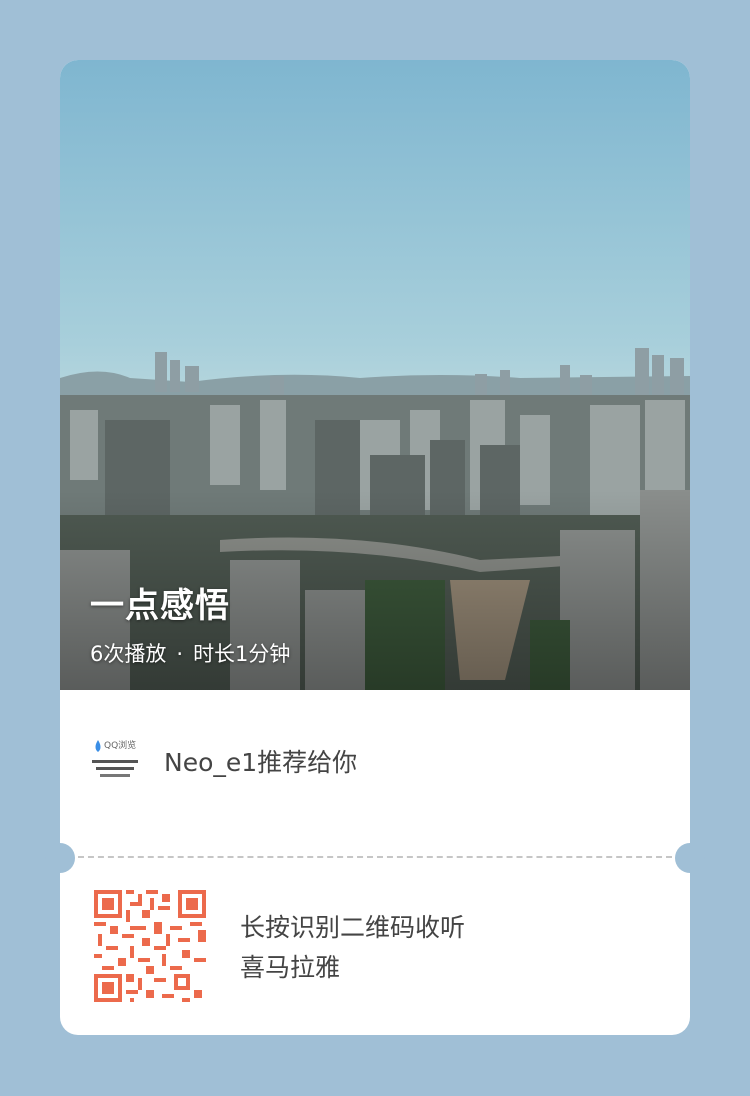 This screenshot has height=1096, width=750. Describe the element at coordinates (290, 967) in the screenshot. I see `app-name: 喜马拉雅` at that location.